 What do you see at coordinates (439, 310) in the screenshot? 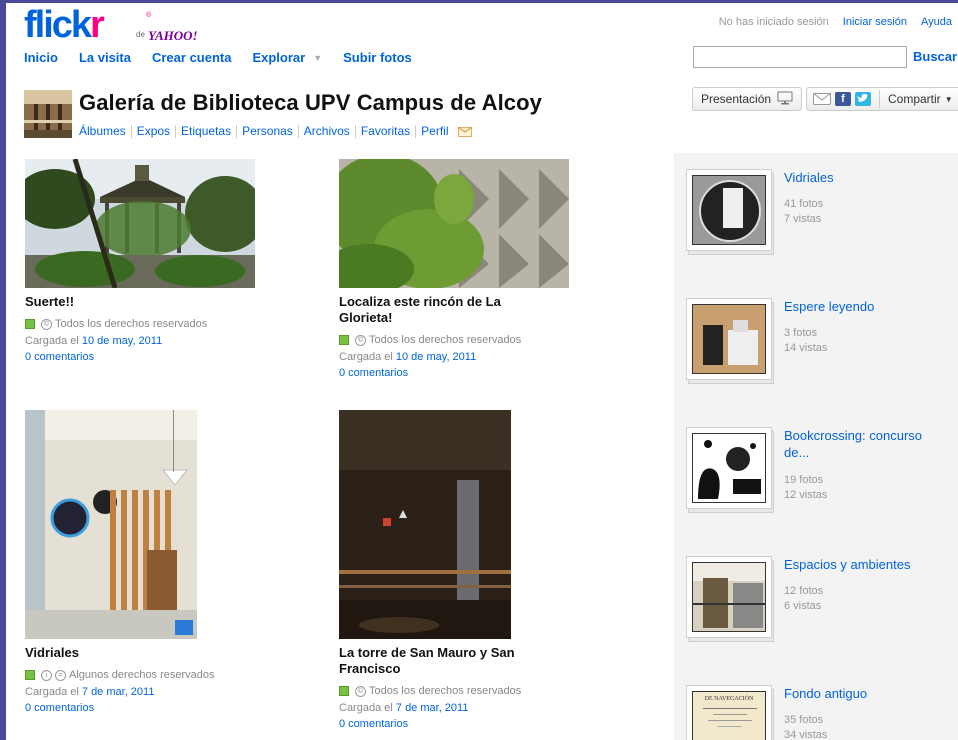
I see `photo-title: Localiza este rincón de La Glorieta!` at bounding box center [439, 310].